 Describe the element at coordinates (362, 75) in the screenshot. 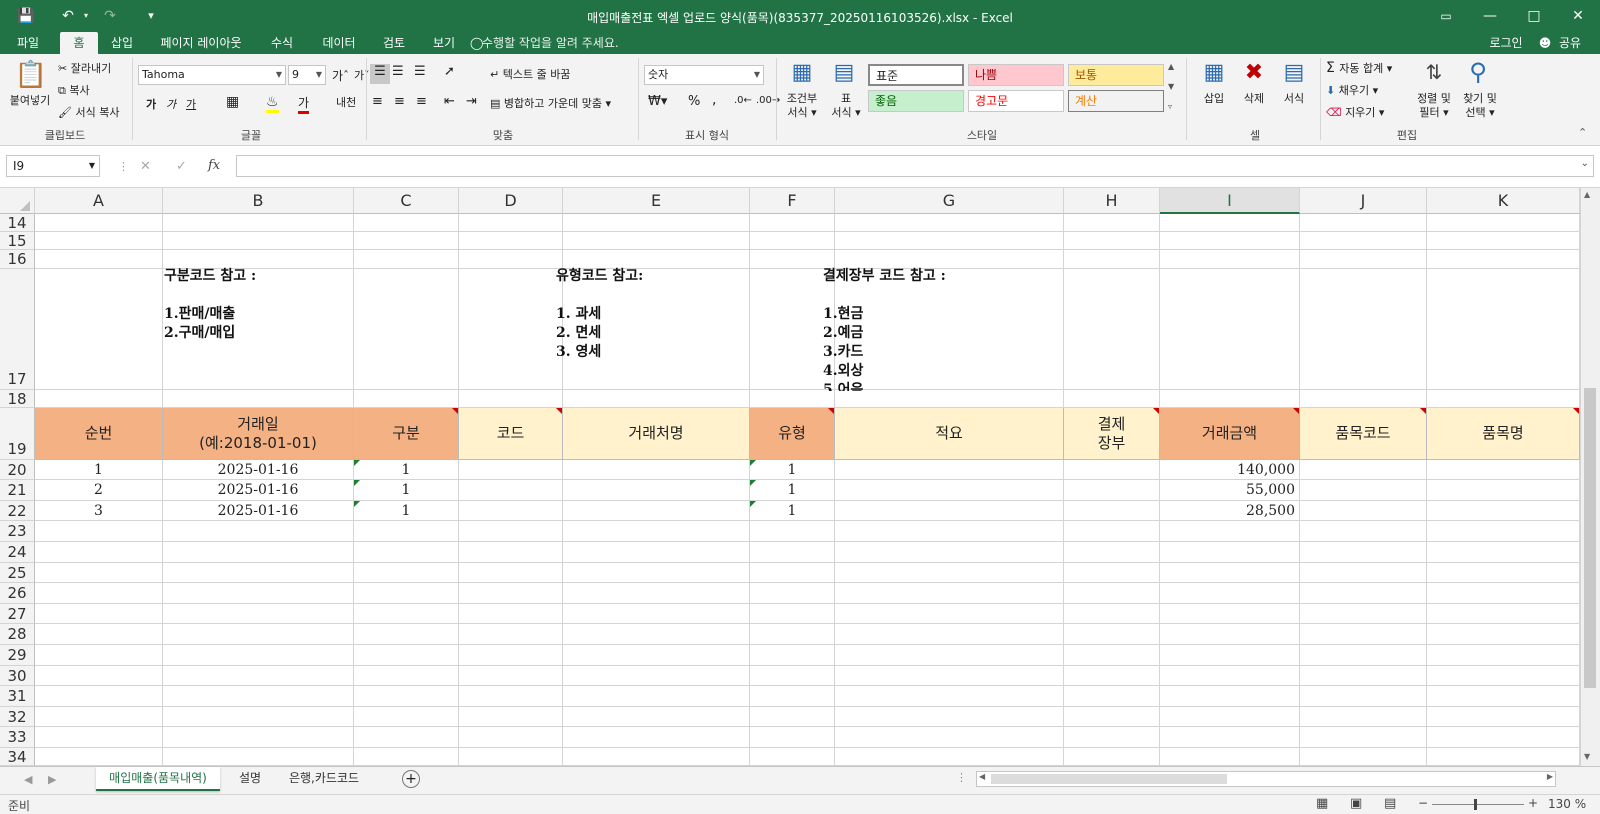

I see `decrease-font-icon: 가ˇ` at that location.